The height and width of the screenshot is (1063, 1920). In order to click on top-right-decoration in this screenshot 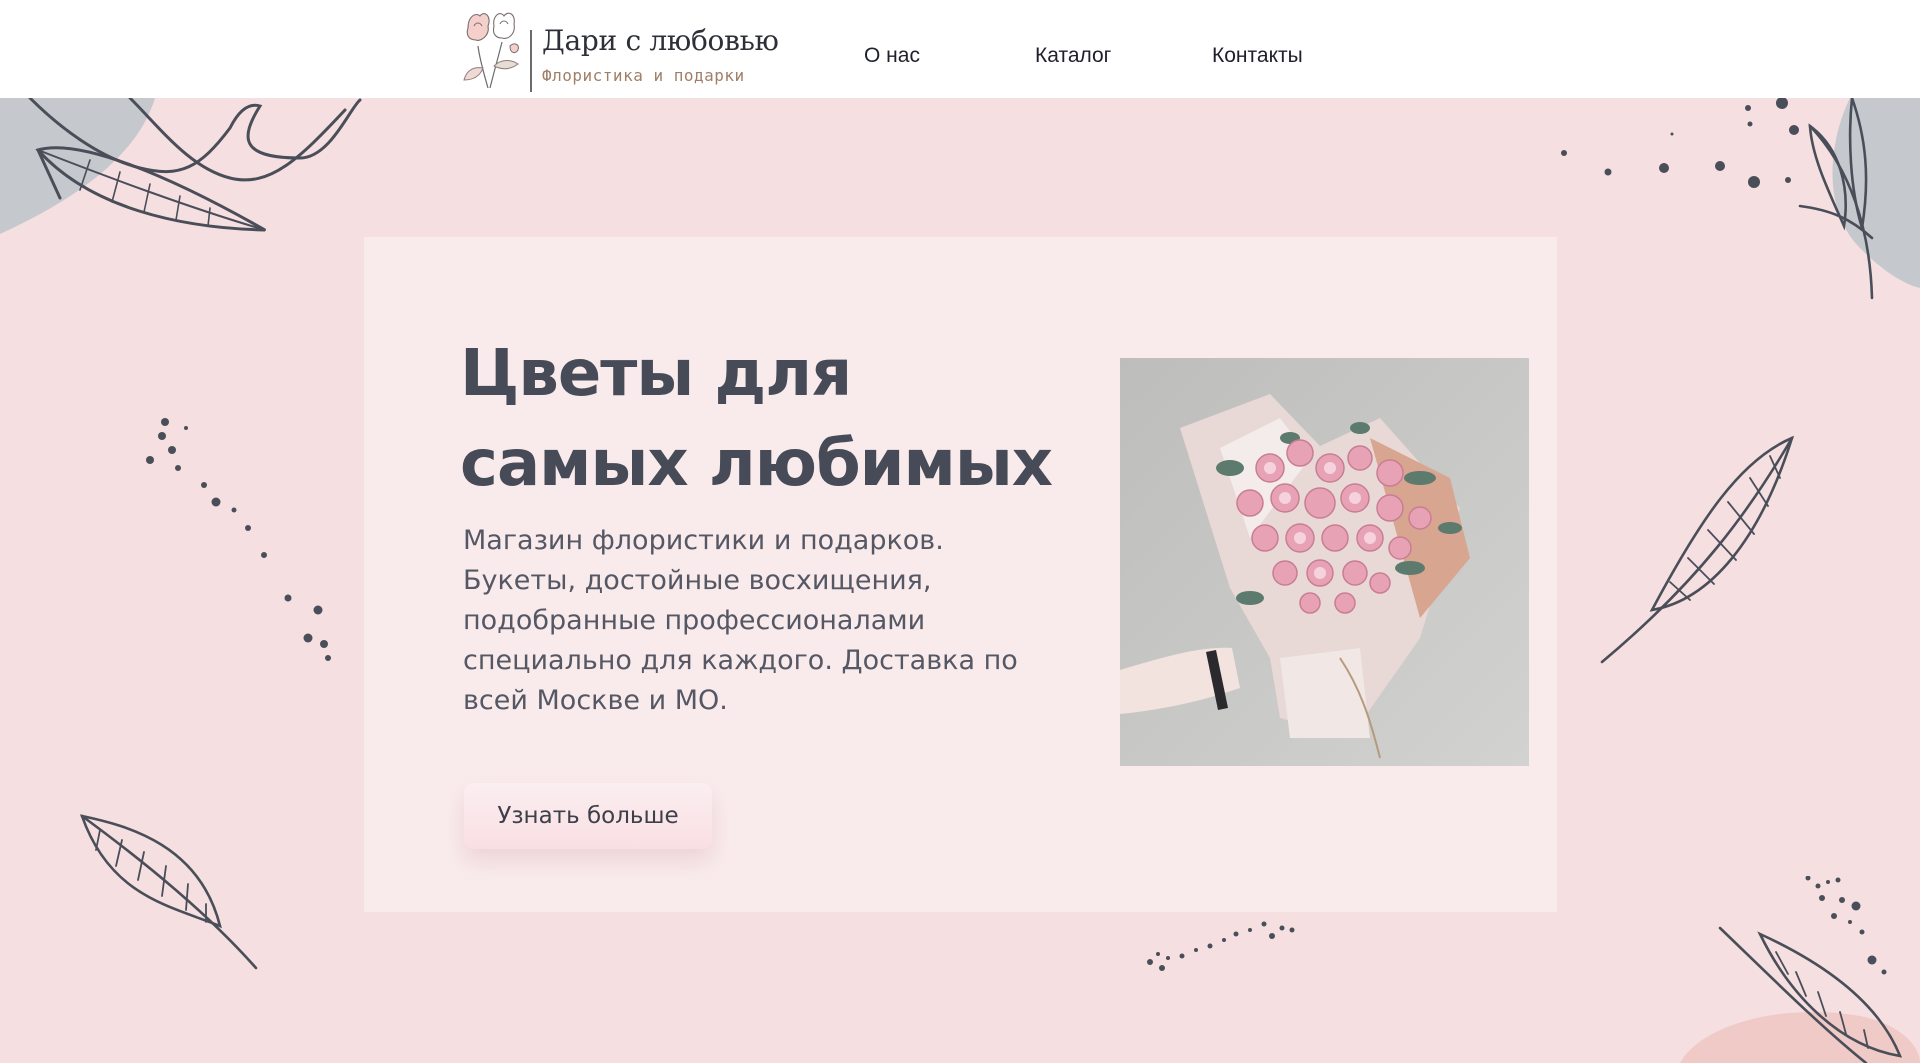, I will do `click(1740, 199)`.